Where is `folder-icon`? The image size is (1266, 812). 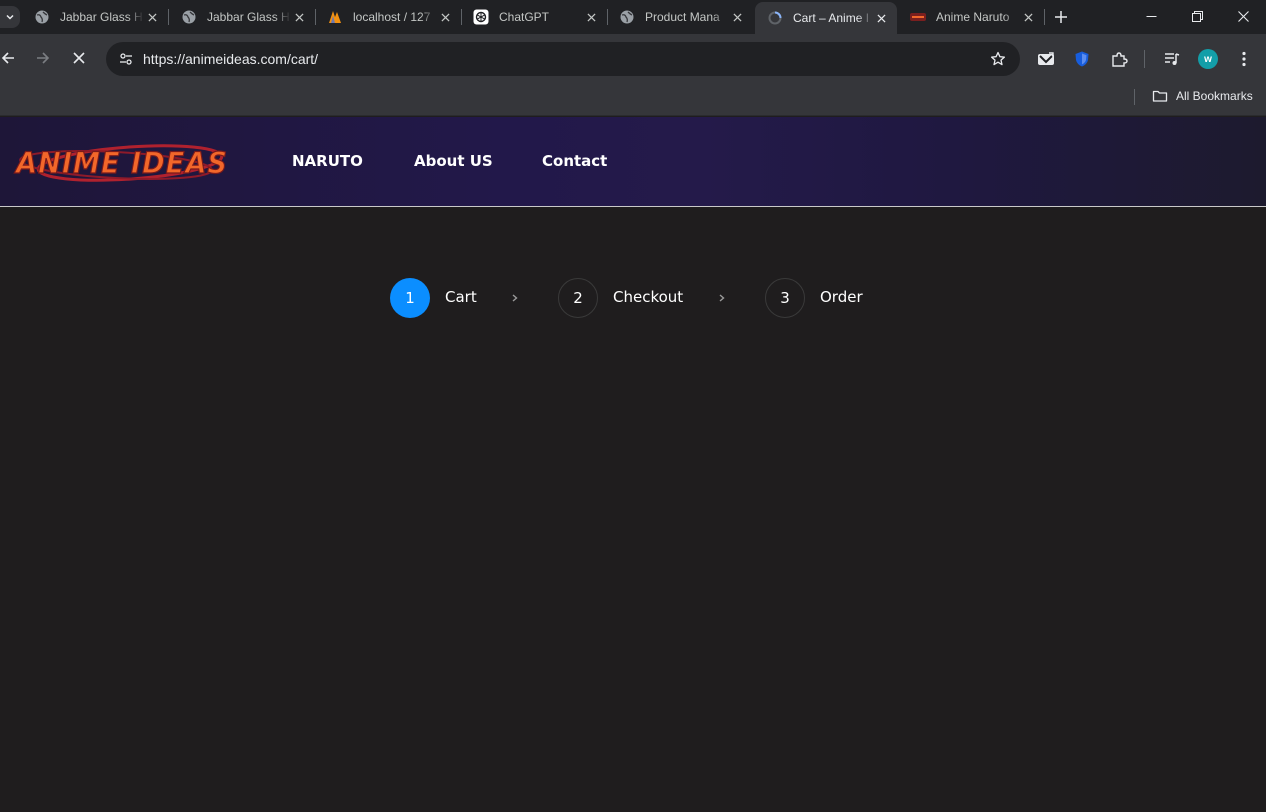
folder-icon is located at coordinates (1160, 96).